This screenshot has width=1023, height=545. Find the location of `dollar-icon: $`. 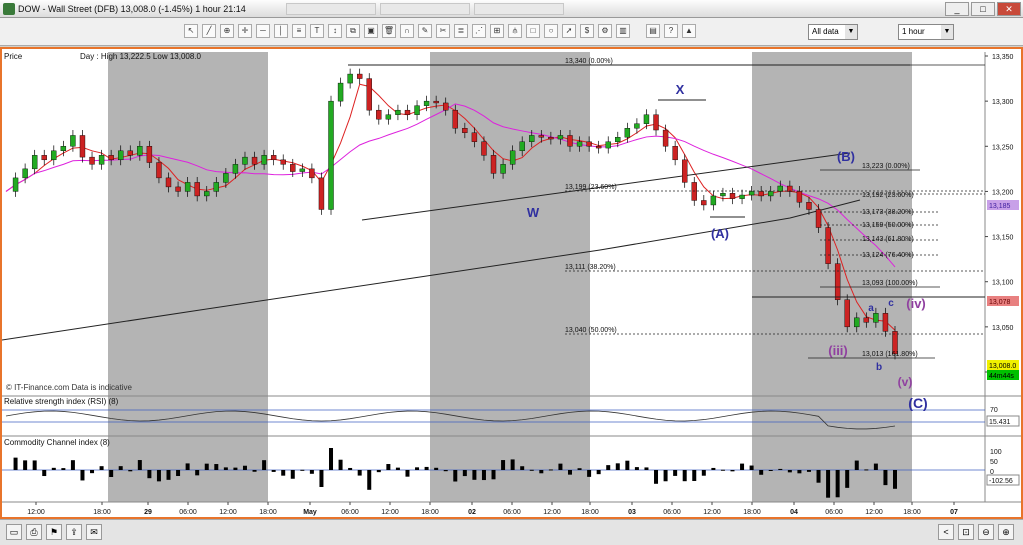

dollar-icon: $ is located at coordinates (587, 31).